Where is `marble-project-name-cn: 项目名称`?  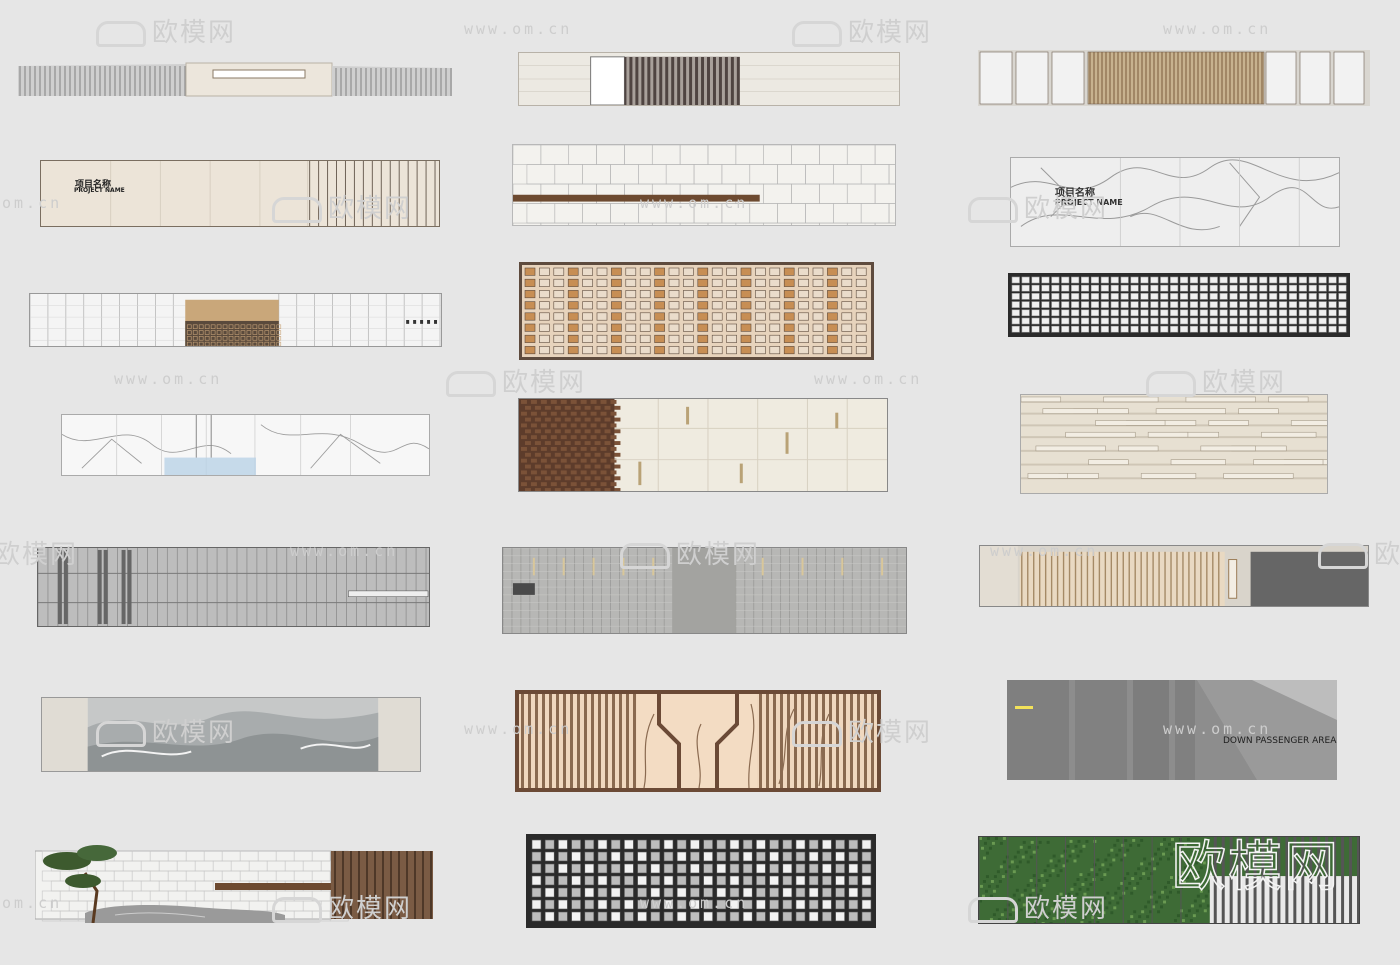
marble-project-name-cn: 项目名称 is located at coordinates (1075, 193).